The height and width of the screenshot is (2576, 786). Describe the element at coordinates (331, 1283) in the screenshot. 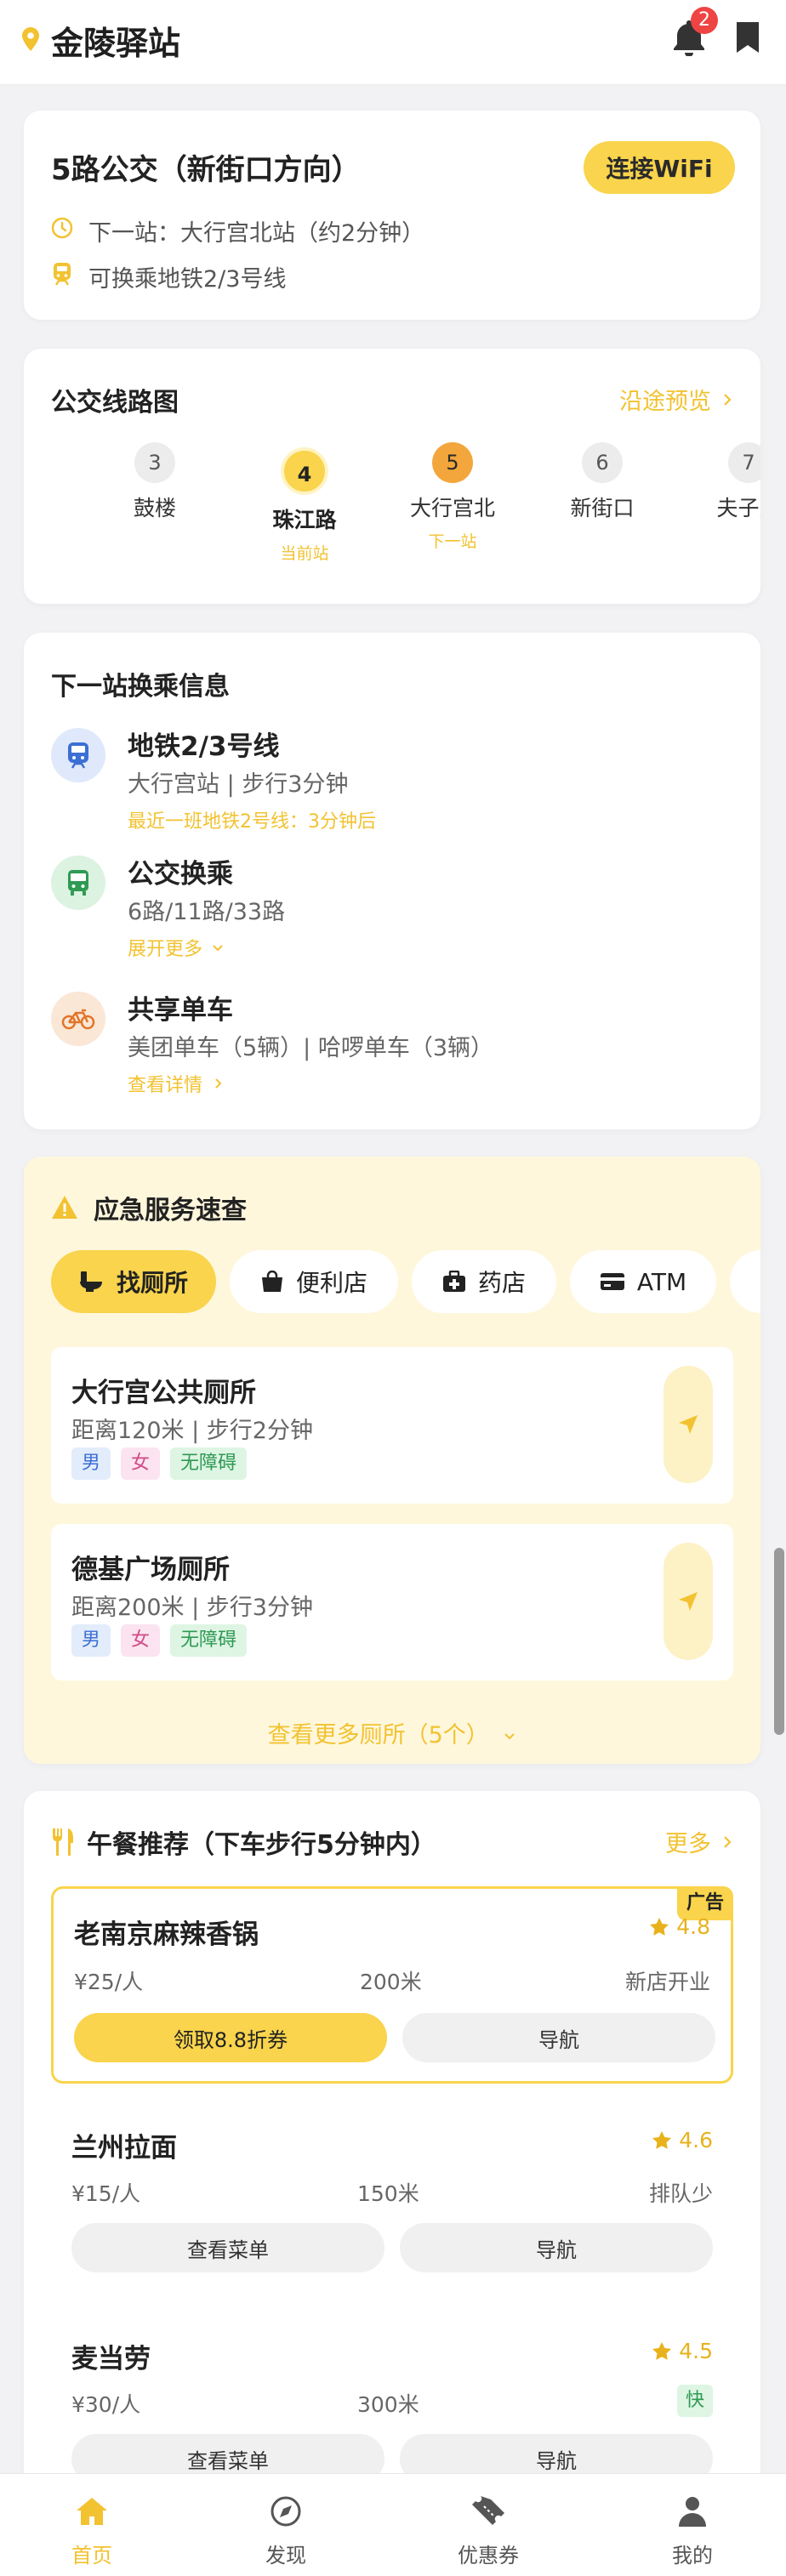

I see `chip-label: 便利店` at that location.